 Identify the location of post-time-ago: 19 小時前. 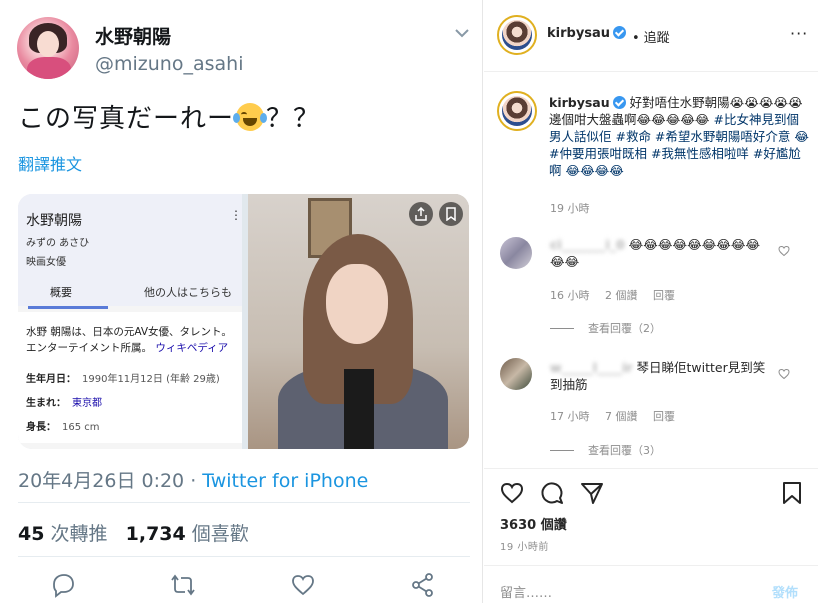
(524, 547).